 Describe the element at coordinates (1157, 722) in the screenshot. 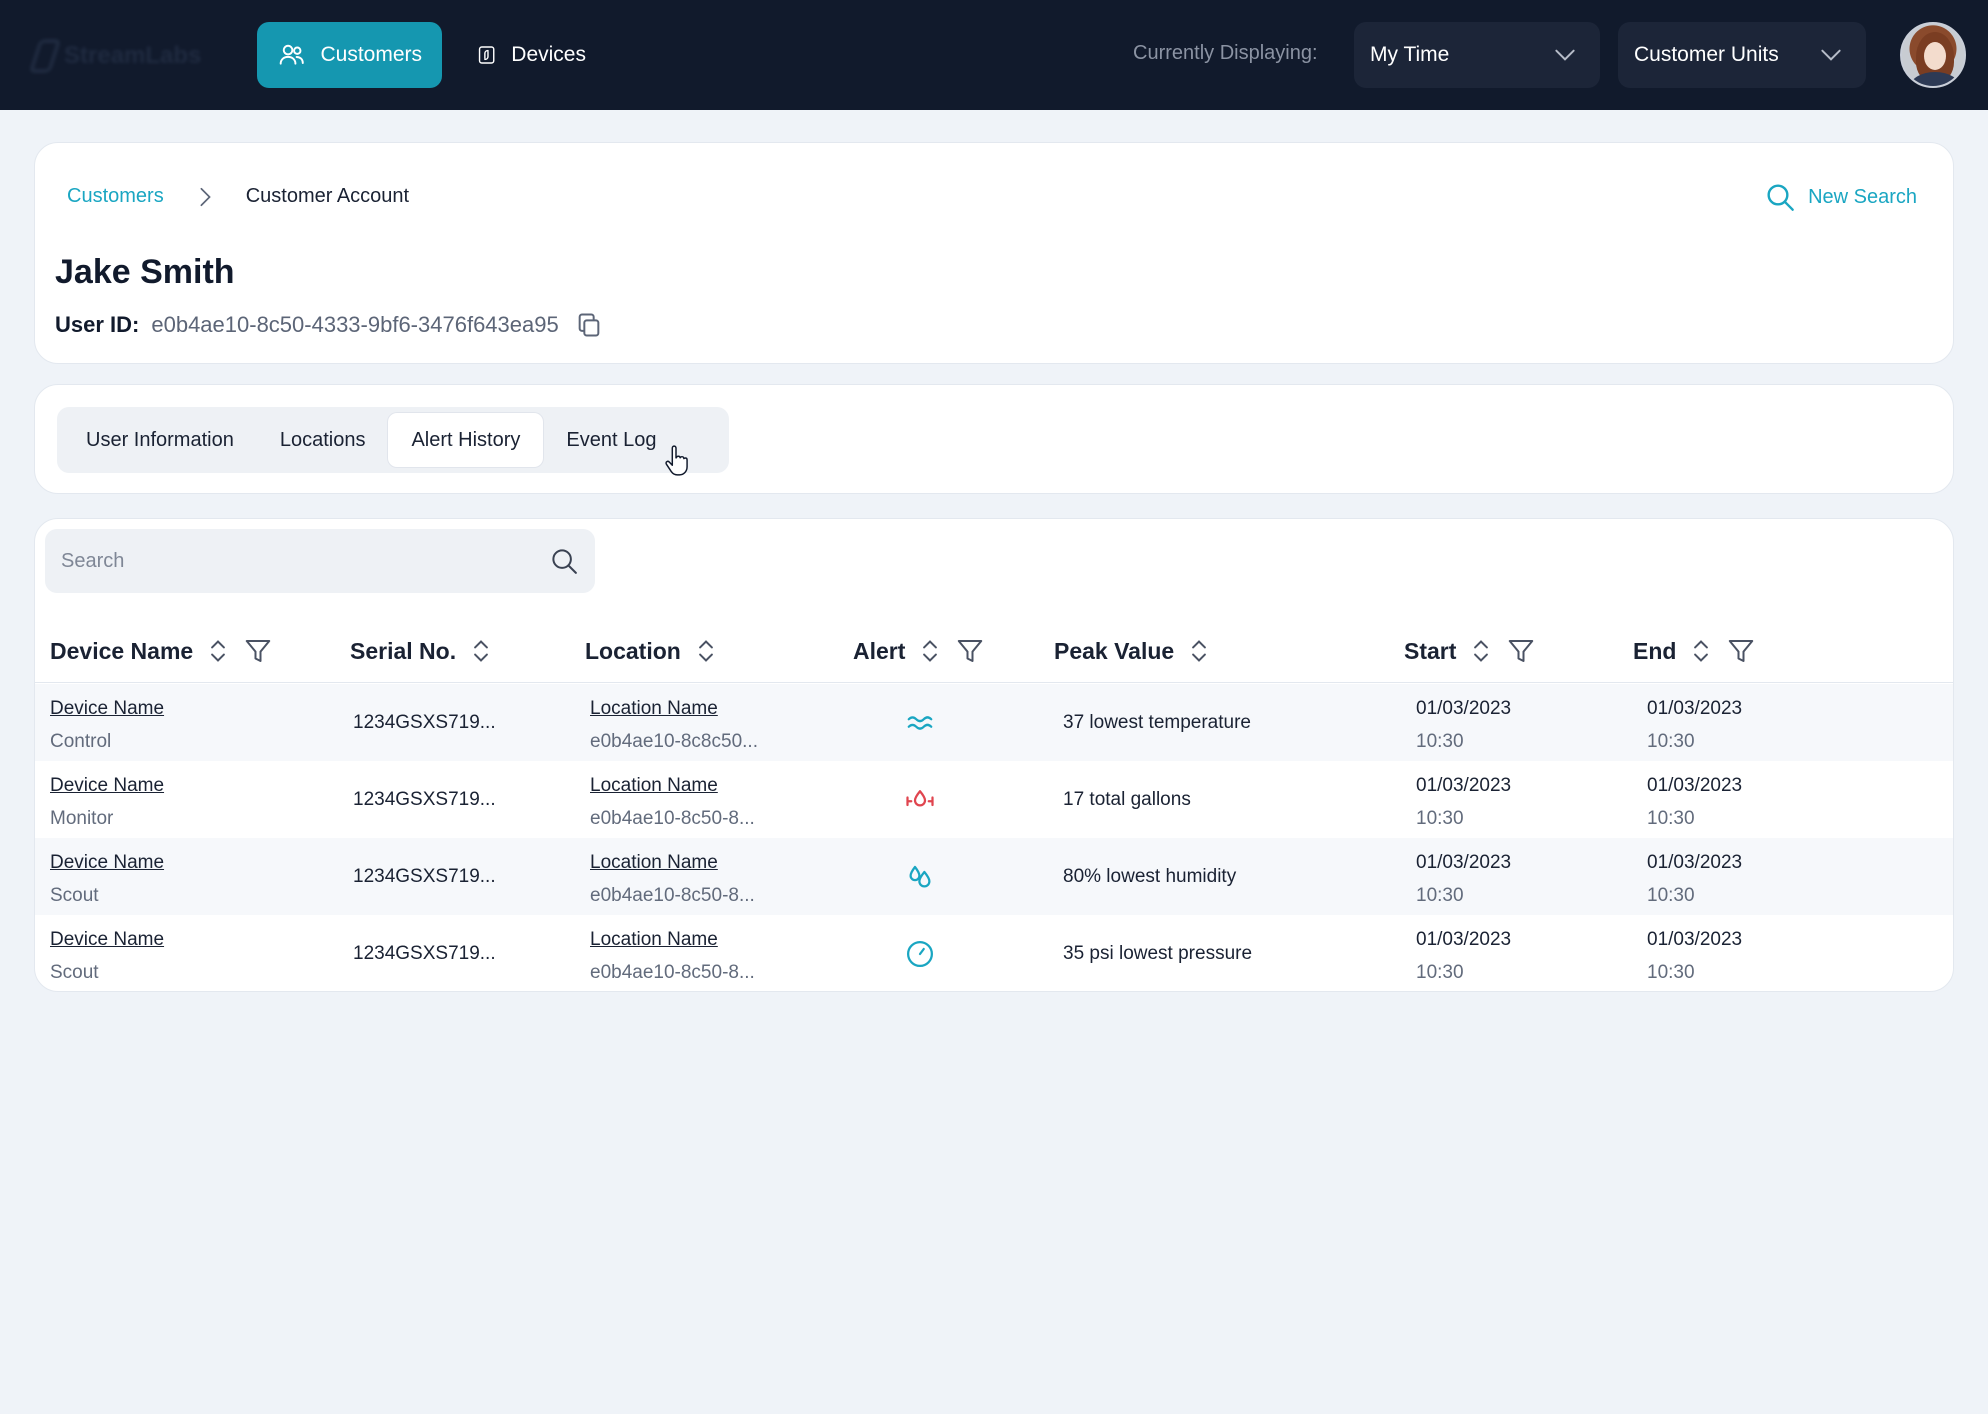

I see `peak-value-cell: 37 lowest temperature` at that location.